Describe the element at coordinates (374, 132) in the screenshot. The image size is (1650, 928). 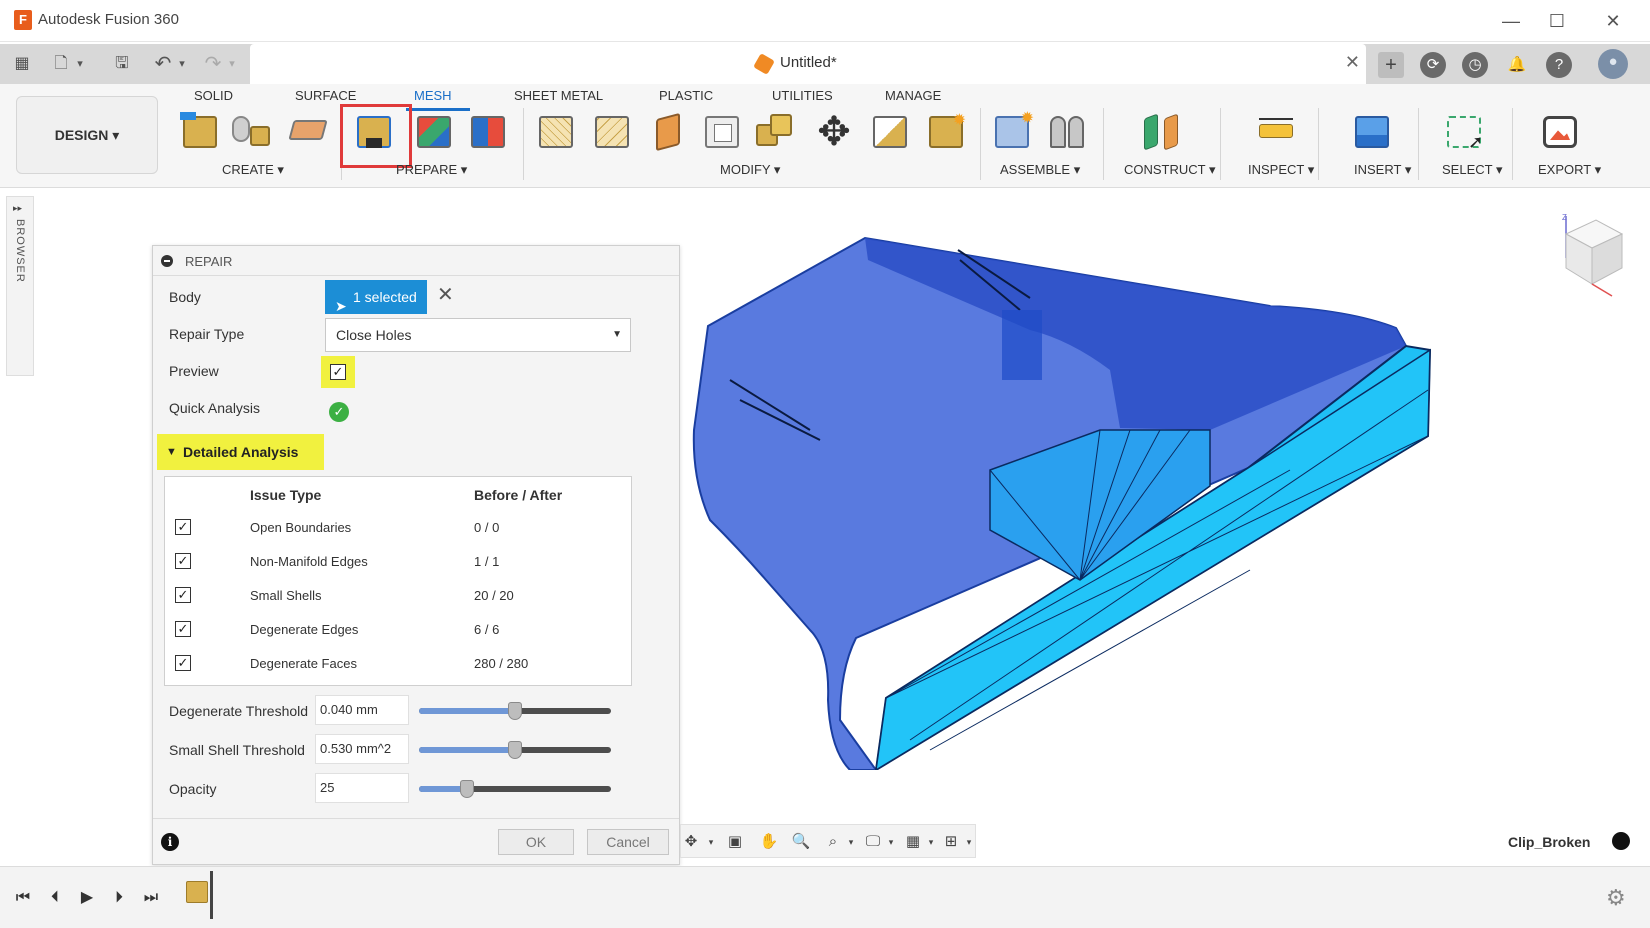
I see `repair-mesh-icon` at that location.